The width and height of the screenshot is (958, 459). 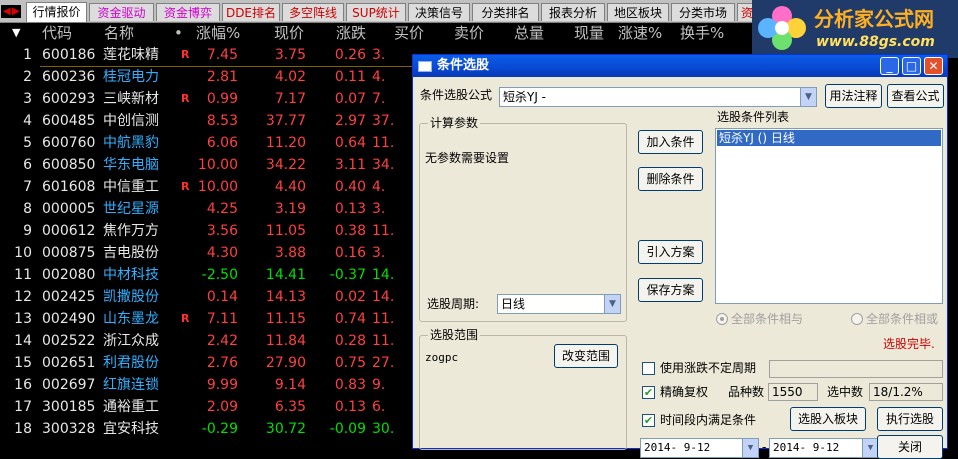 What do you see at coordinates (589, 33) in the screenshot?
I see `column-header-current-volume: 现量` at bounding box center [589, 33].